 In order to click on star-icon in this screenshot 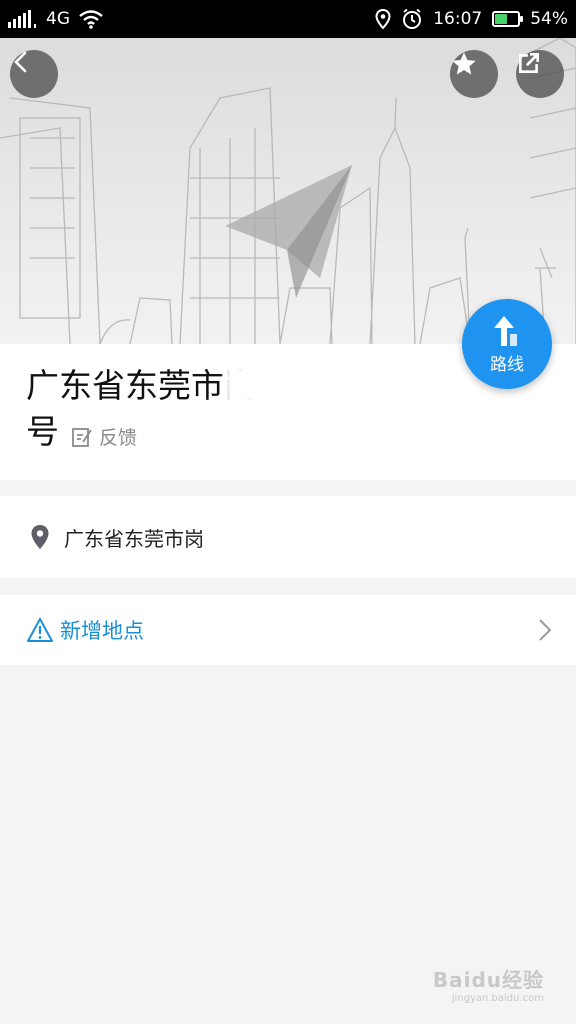, I will do `click(464, 63)`.